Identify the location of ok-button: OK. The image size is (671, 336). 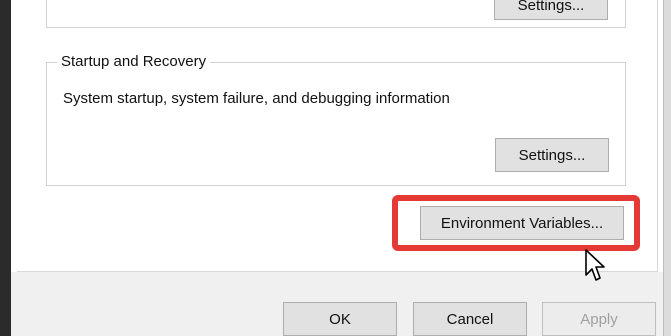
(340, 319).